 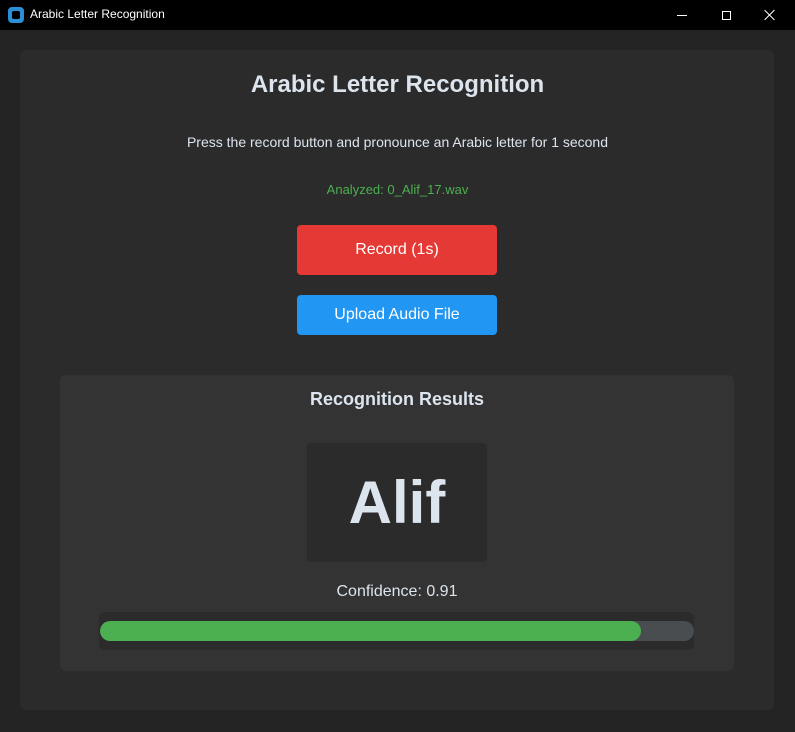 I want to click on minimize-icon, so click(x=682, y=15).